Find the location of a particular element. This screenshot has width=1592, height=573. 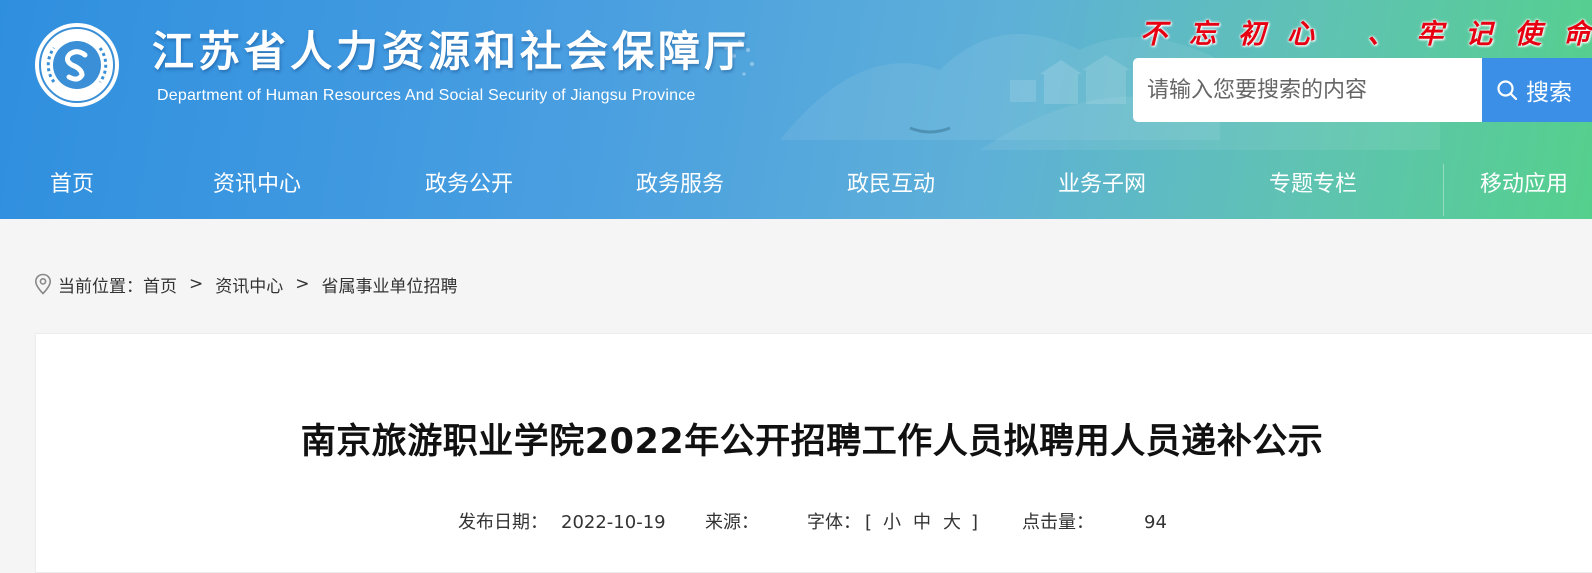

breadcrumb-home: 首页 is located at coordinates (160, 284).